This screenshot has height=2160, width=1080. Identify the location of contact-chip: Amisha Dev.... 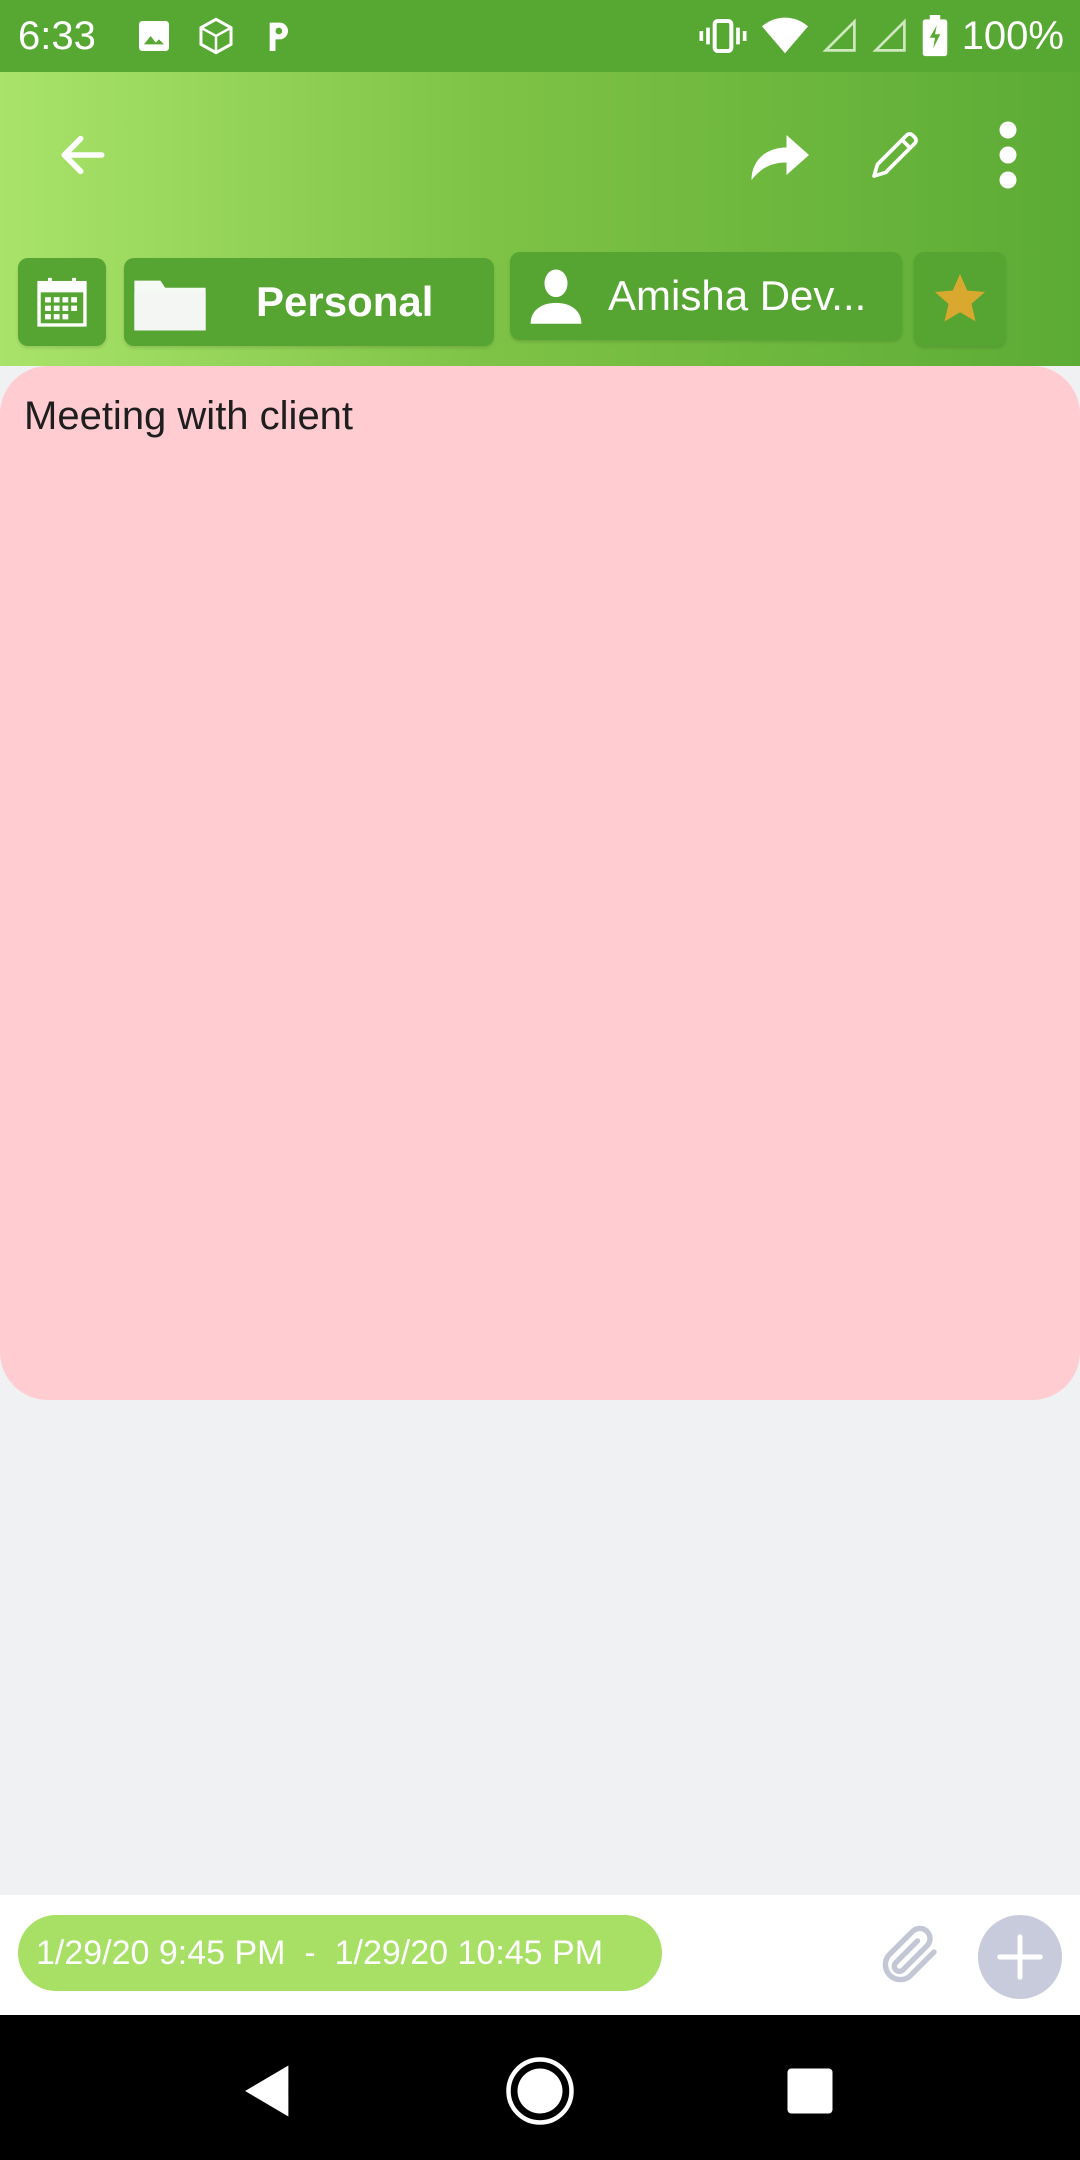
(706, 296).